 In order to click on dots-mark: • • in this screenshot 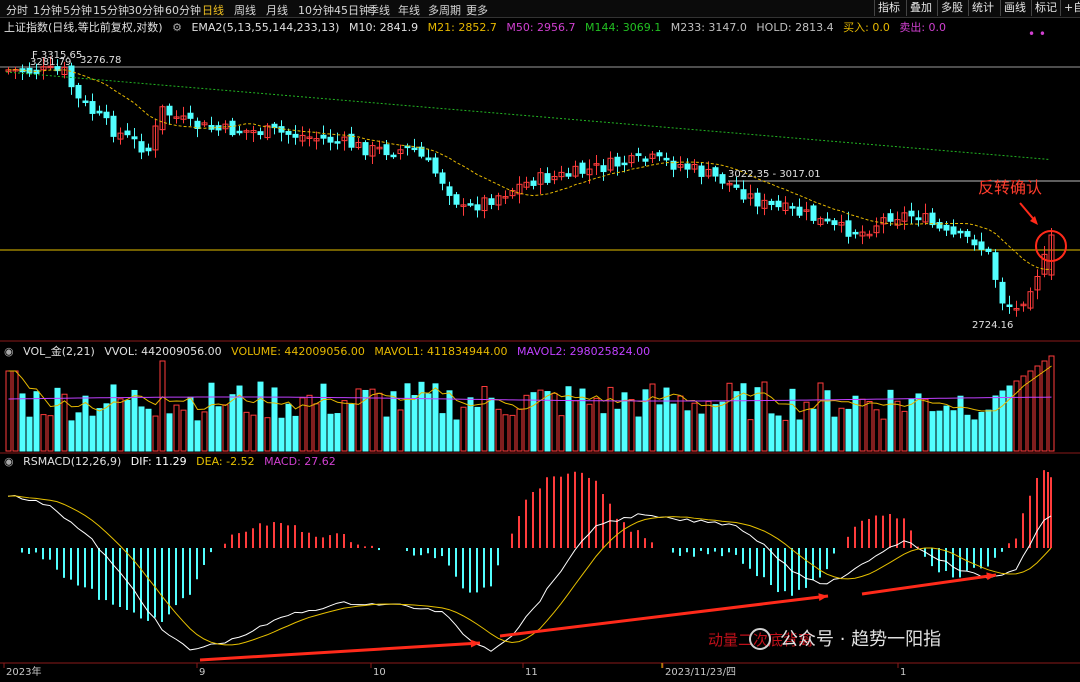, I will do `click(1037, 34)`.